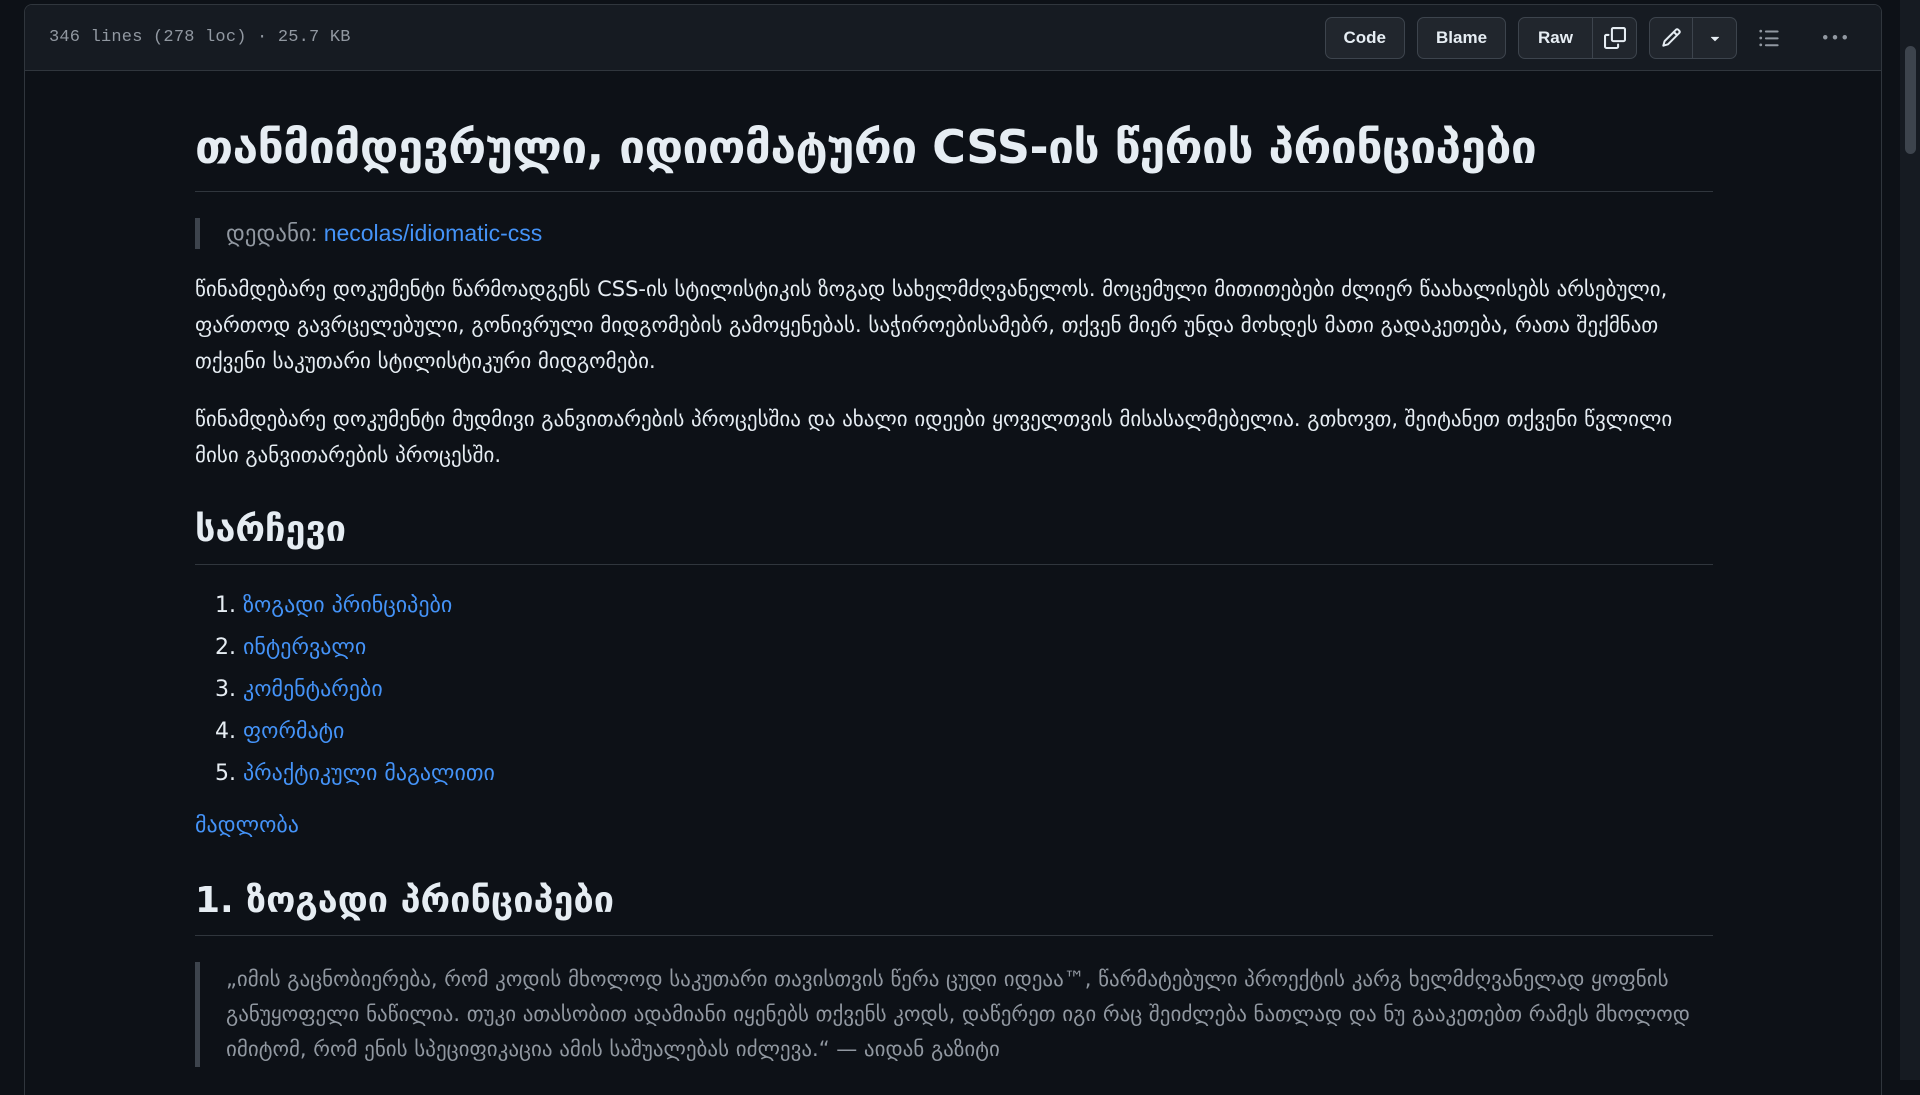  I want to click on thanks-link: მადლობა, so click(247, 825).